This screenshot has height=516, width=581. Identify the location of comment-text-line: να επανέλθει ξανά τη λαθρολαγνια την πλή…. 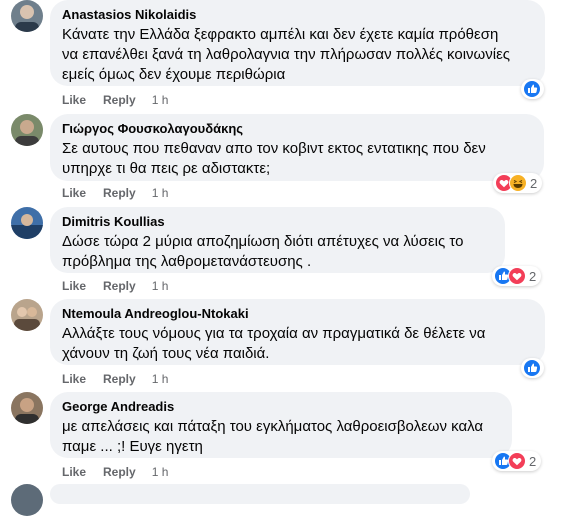
(286, 54).